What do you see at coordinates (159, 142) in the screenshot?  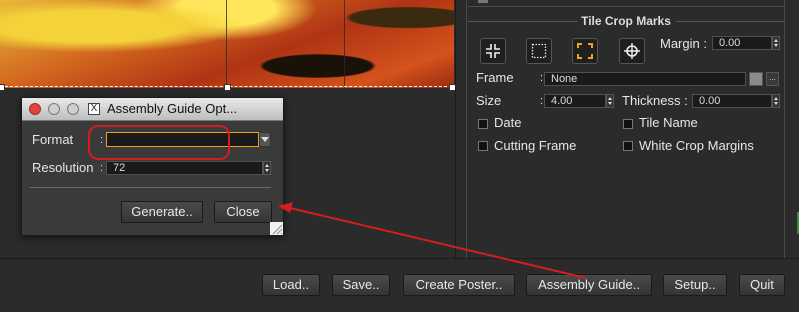 I see `format-highlight-outline` at bounding box center [159, 142].